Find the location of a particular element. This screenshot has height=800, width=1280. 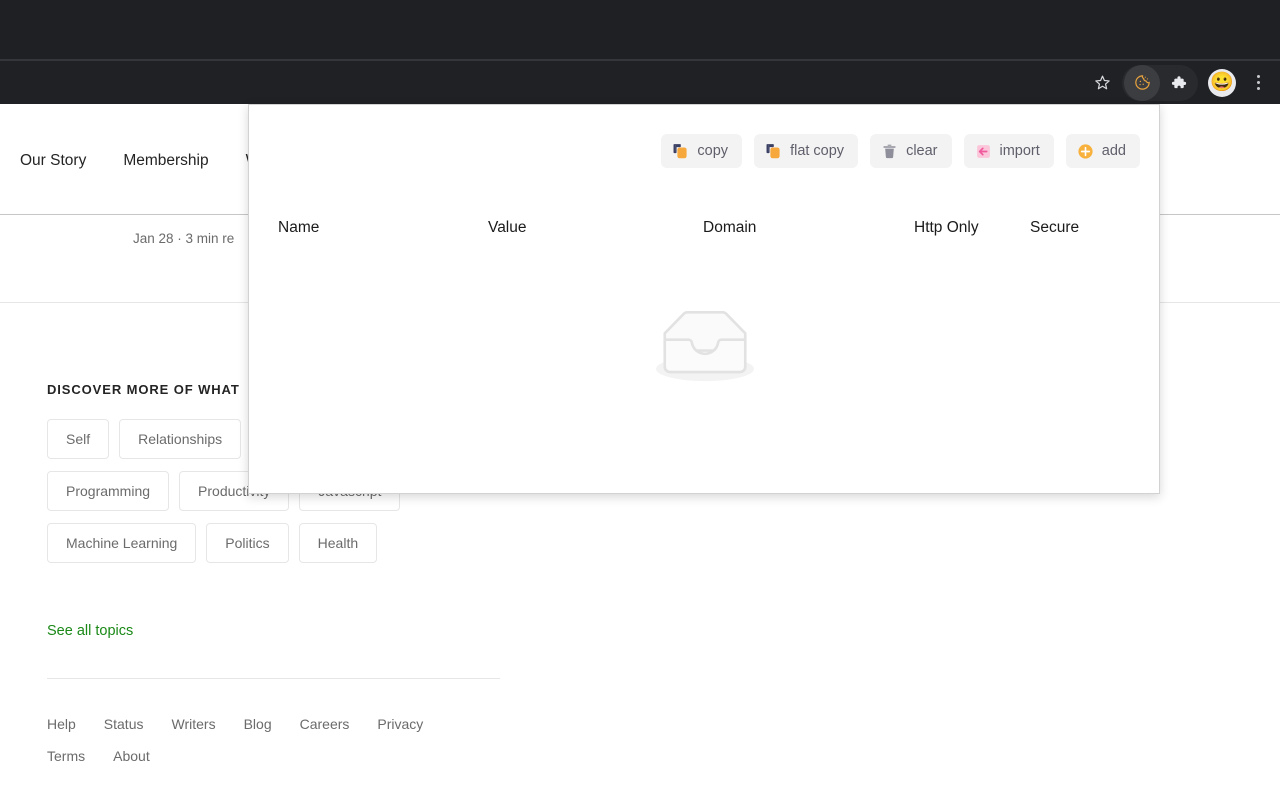

popup-action-toolbar: copy flat copy clear import add is located at coordinates (900, 151).